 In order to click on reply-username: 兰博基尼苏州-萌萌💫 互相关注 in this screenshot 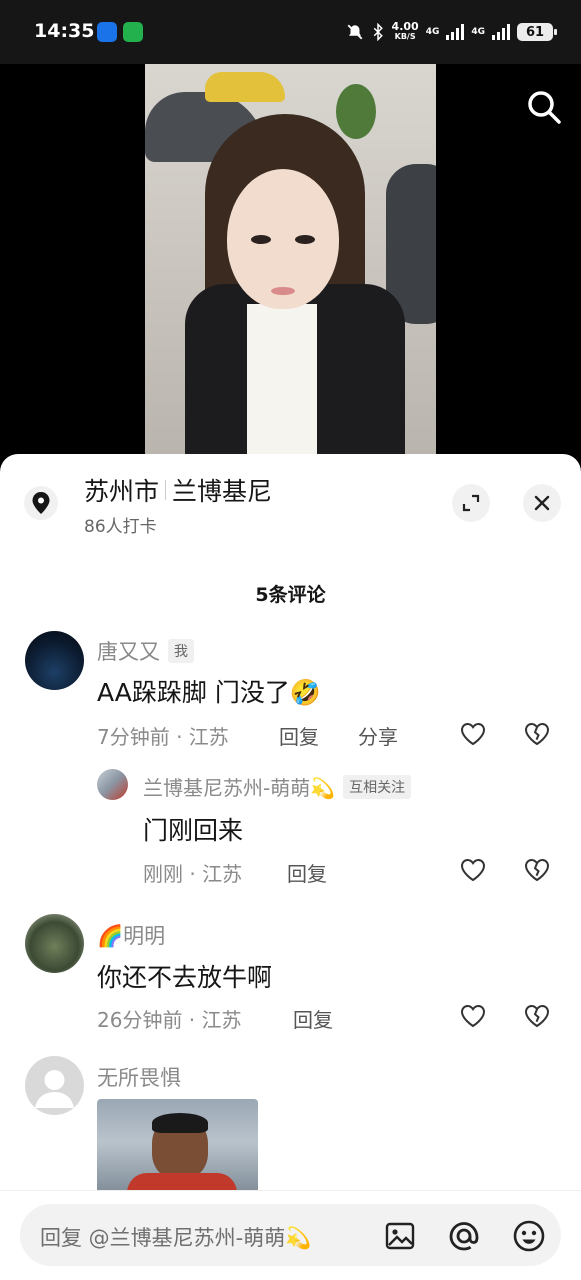, I will do `click(277, 786)`.